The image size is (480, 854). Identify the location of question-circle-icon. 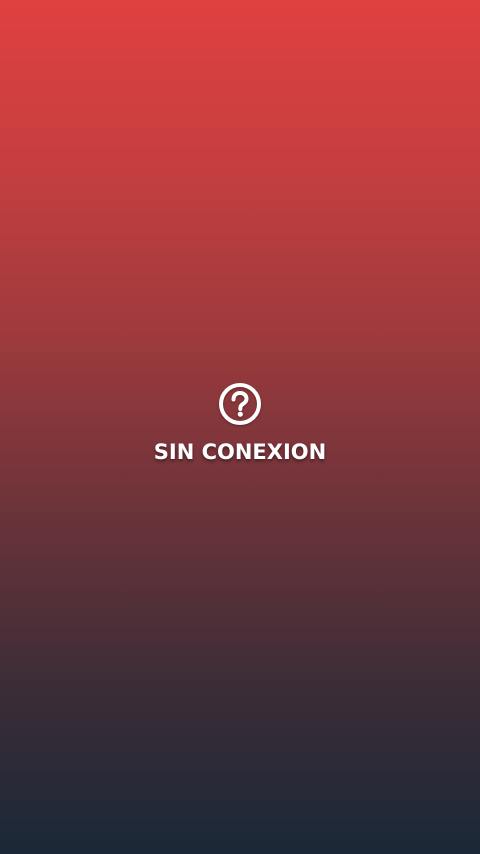
(240, 404).